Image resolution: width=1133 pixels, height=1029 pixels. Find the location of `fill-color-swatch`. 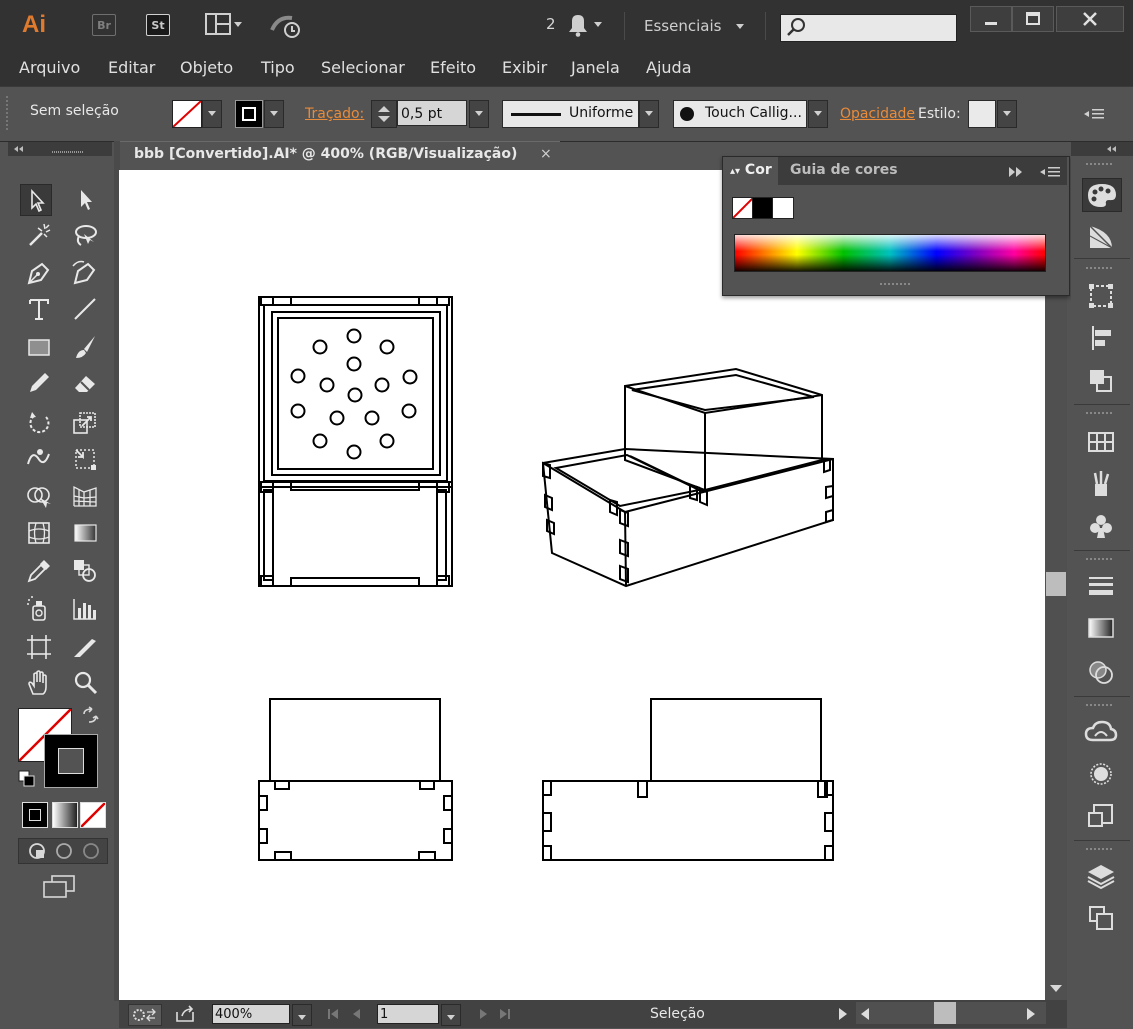

fill-color-swatch is located at coordinates (187, 114).